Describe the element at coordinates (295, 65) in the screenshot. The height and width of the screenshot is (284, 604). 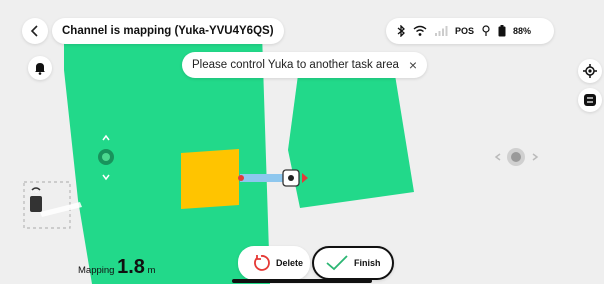
I see `toast-message: Please control Yuka to another task area` at that location.